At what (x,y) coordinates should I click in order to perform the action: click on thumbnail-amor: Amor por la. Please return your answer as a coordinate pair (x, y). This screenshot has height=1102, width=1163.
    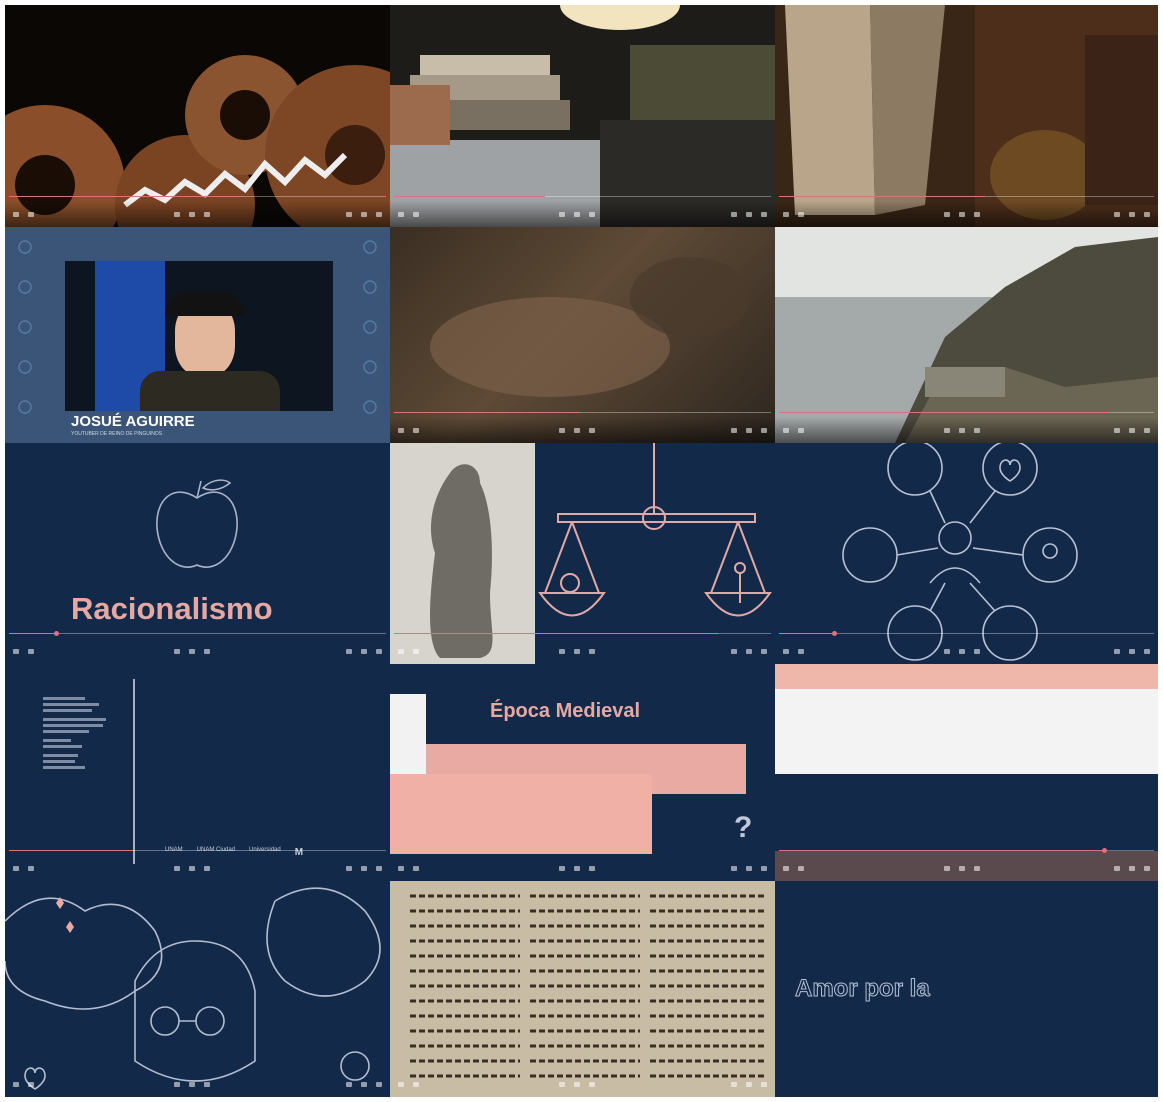
    Looking at the image, I should click on (966, 989).